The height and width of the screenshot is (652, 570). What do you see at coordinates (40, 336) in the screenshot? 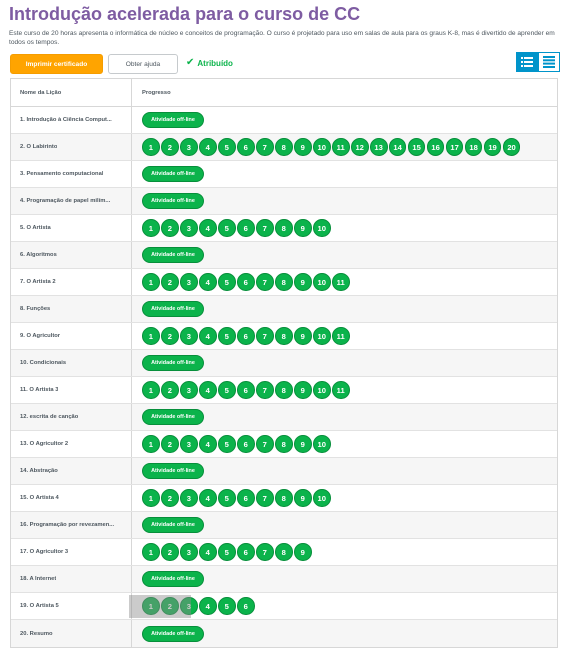
I see `lesson-name: 9. O Agricultor` at bounding box center [40, 336].